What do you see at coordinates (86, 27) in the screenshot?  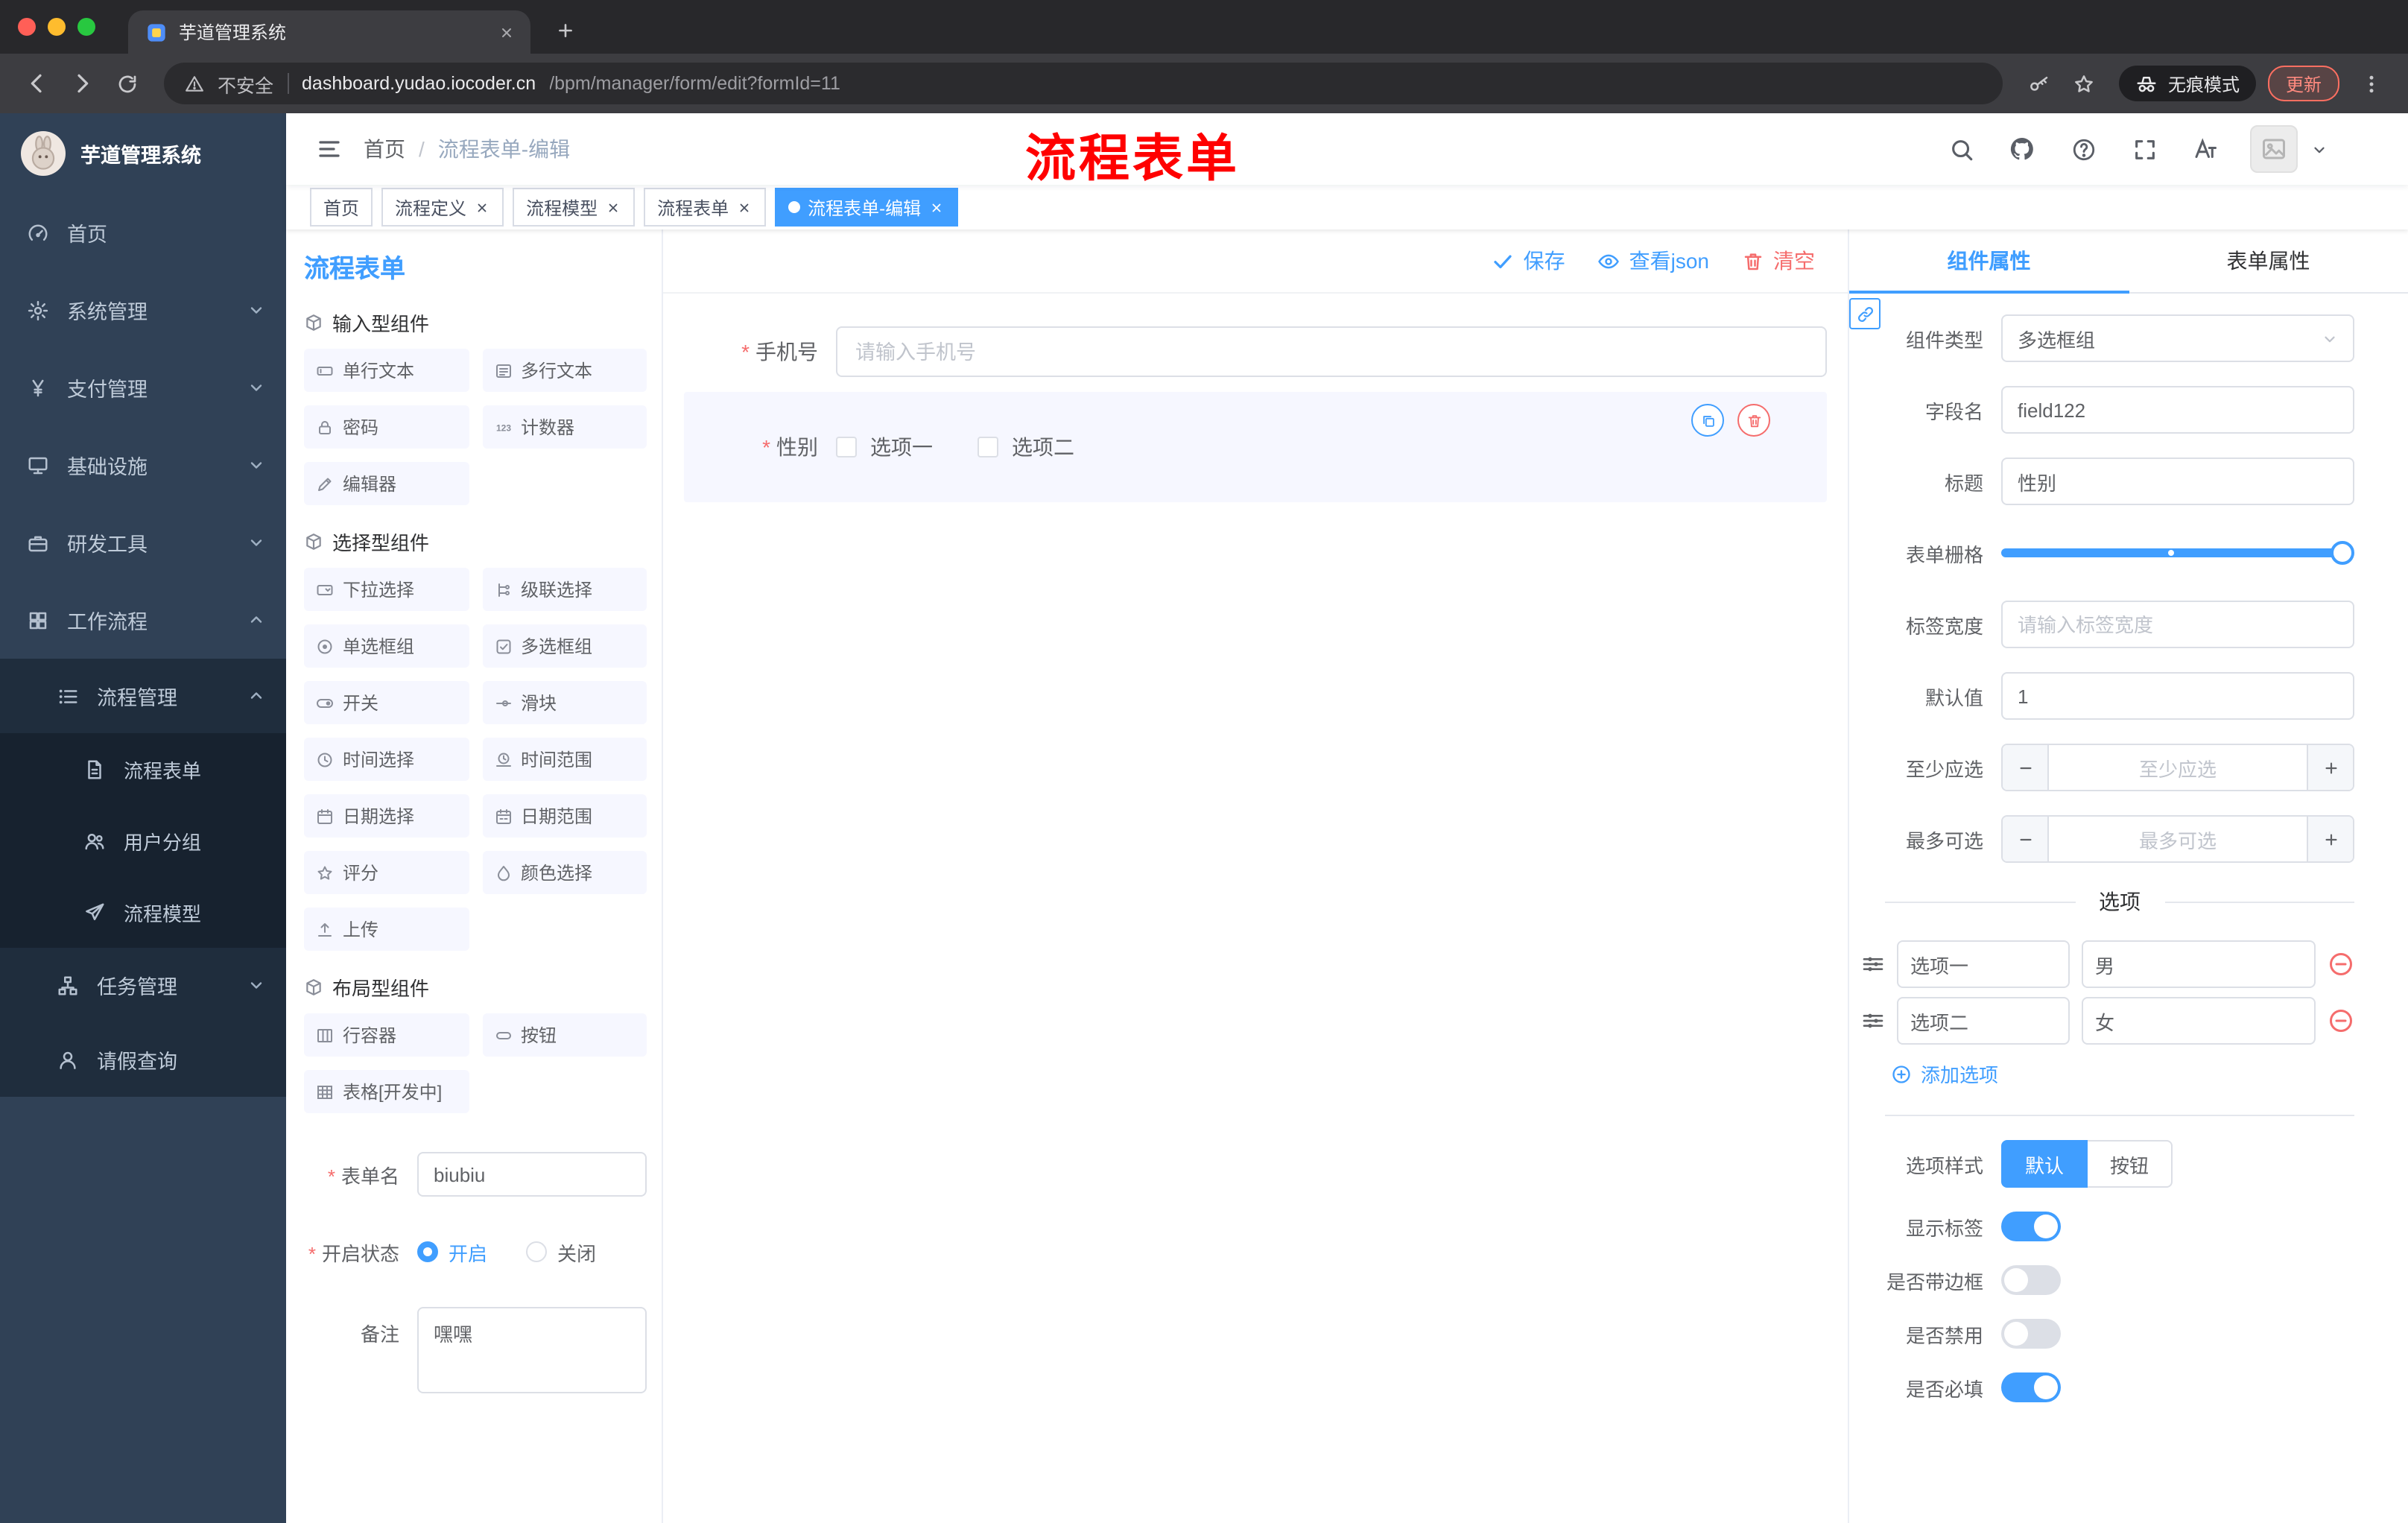 I see `window-zoom-button` at bounding box center [86, 27].